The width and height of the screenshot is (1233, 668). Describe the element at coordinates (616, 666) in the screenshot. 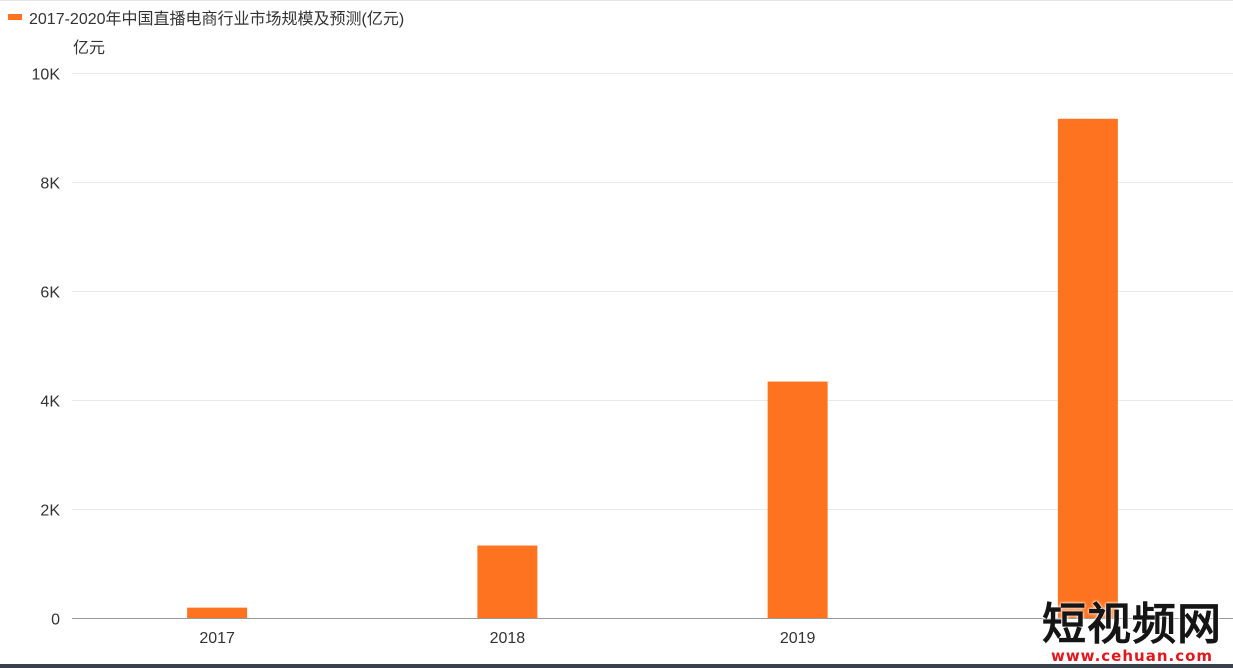

I see `bottom-bar` at that location.